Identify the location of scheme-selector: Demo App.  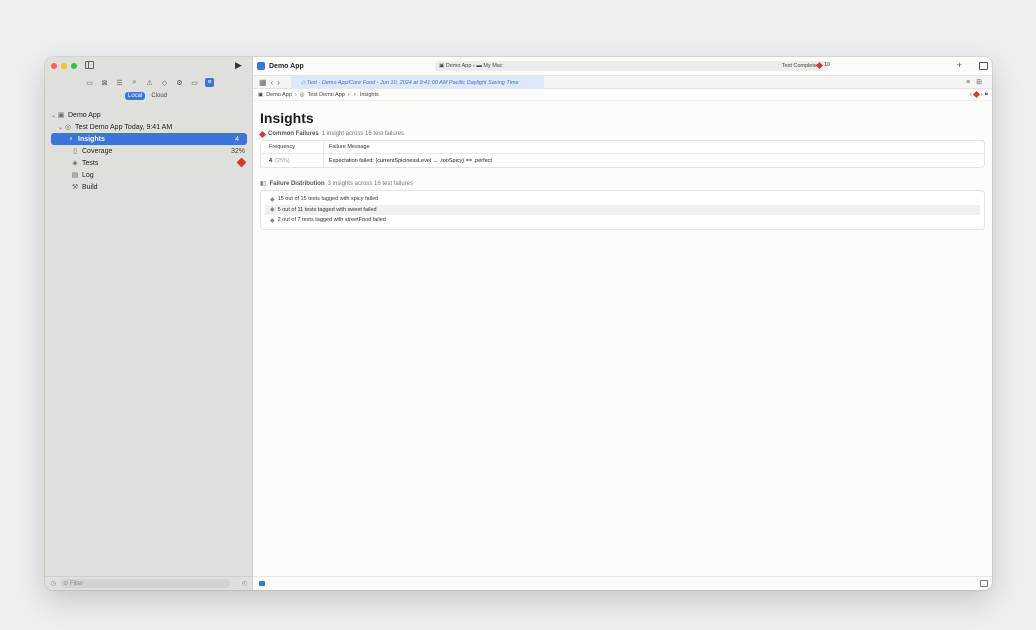
(459, 66).